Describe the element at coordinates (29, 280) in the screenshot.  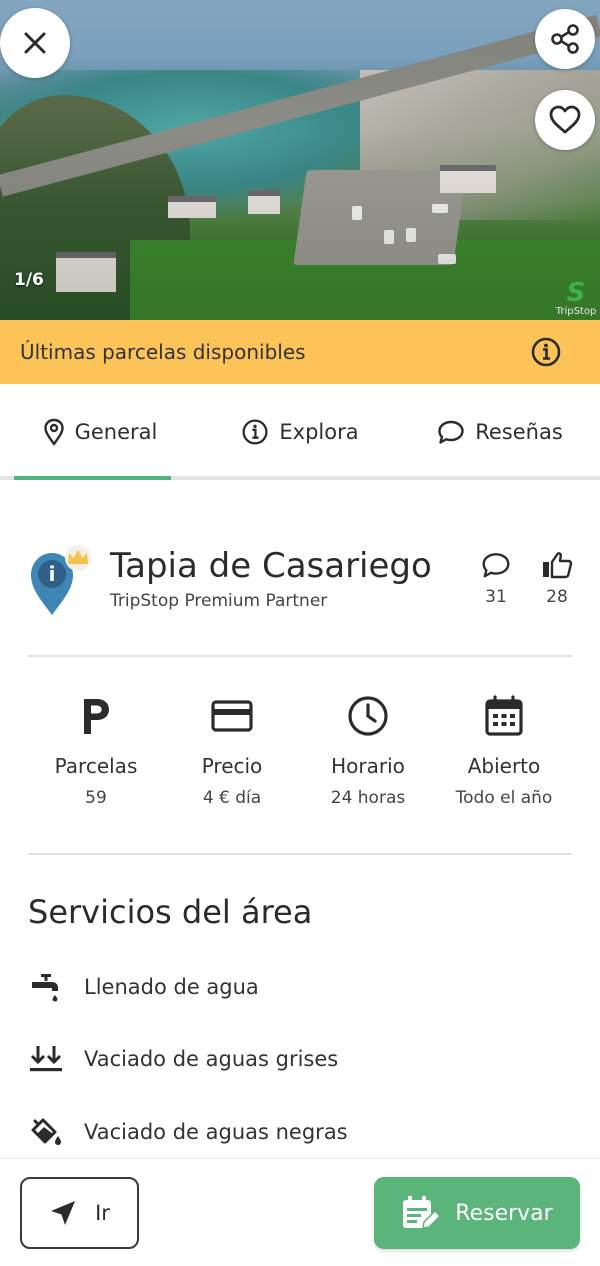
I see `photo-counter: 1/6` at that location.